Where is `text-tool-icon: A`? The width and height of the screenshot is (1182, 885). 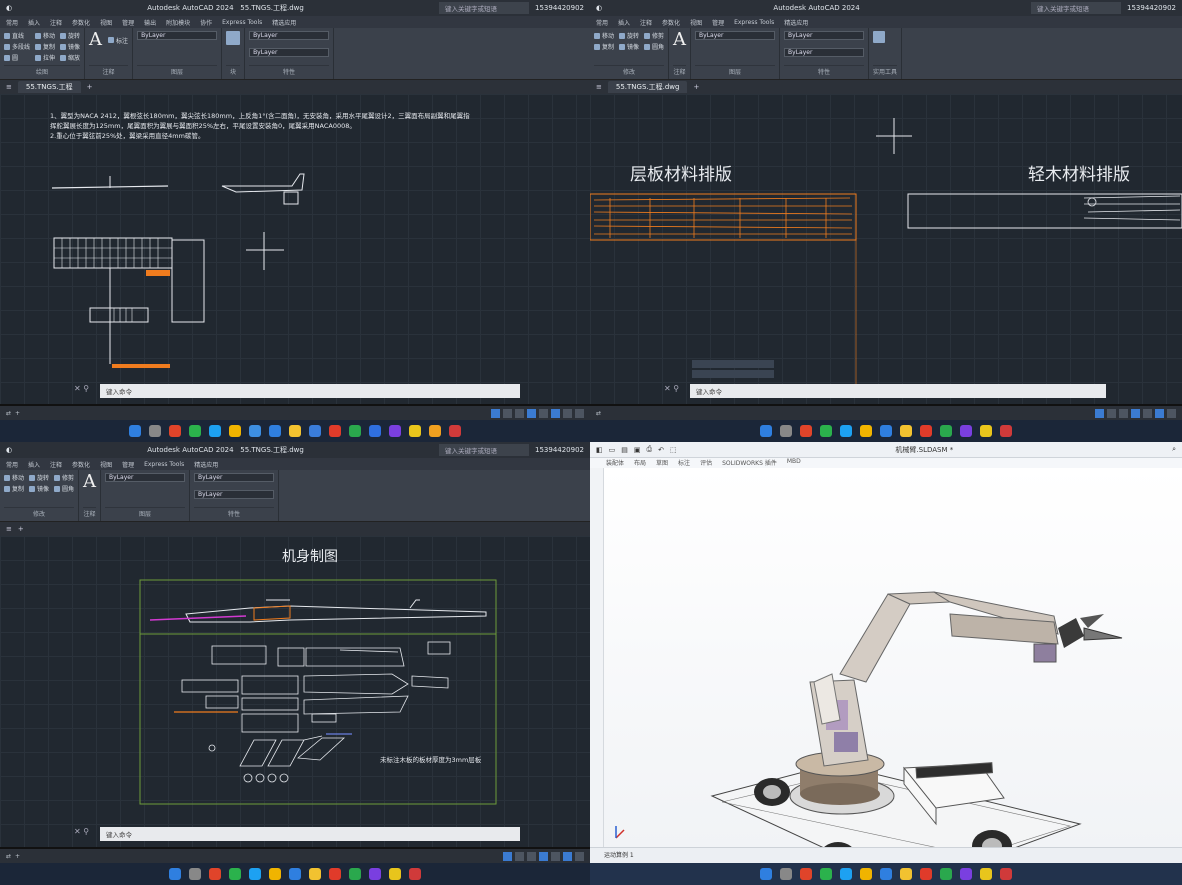
text-tool-icon: A is located at coordinates (95, 40).